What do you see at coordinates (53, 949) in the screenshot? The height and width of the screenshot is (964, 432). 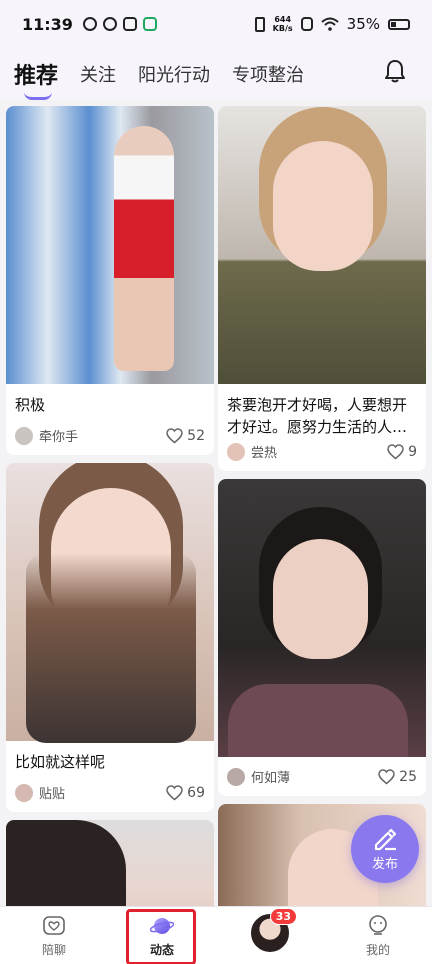 I see `nav-item-chat-label: 陪聊` at bounding box center [53, 949].